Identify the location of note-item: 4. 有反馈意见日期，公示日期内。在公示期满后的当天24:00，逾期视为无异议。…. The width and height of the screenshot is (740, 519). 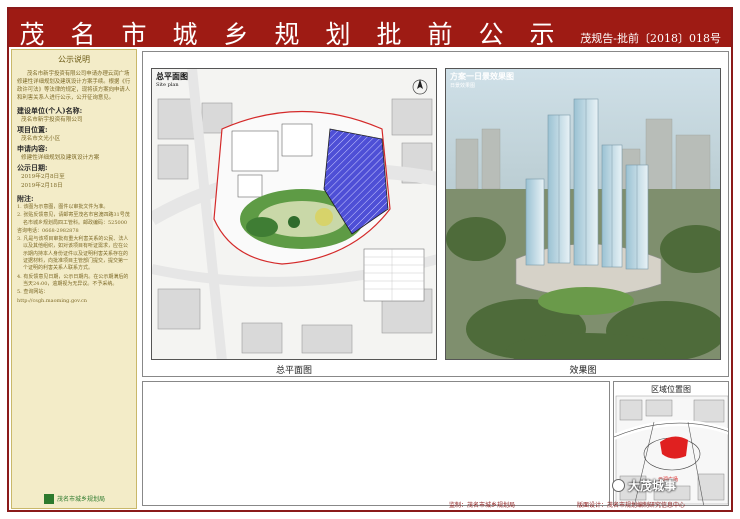
(73, 280).